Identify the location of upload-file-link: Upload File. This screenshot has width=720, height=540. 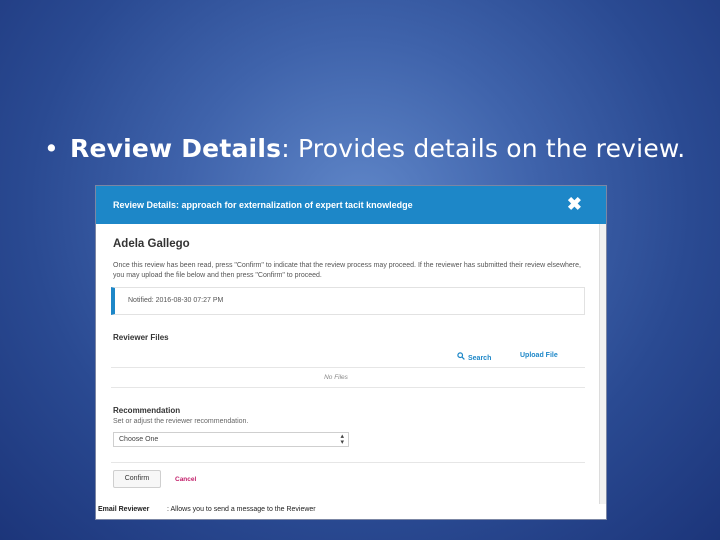
(539, 355).